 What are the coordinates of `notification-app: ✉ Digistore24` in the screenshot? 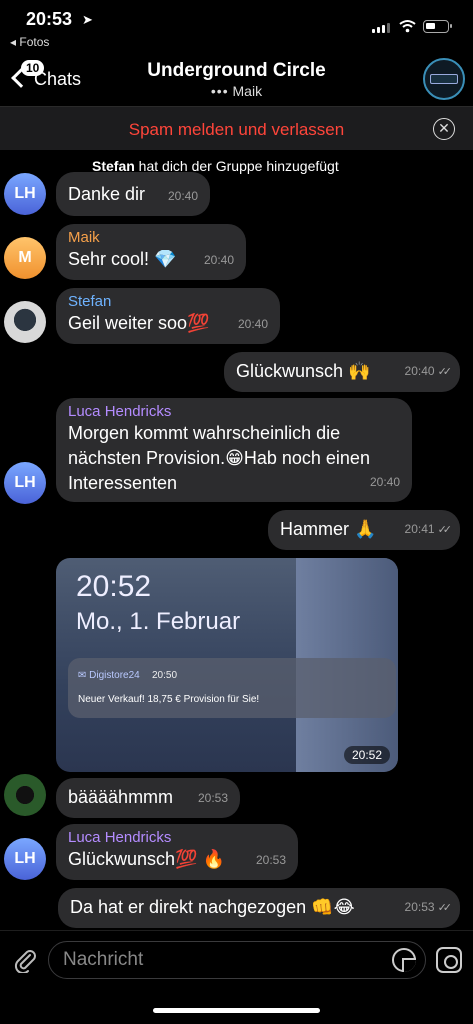 It's located at (109, 675).